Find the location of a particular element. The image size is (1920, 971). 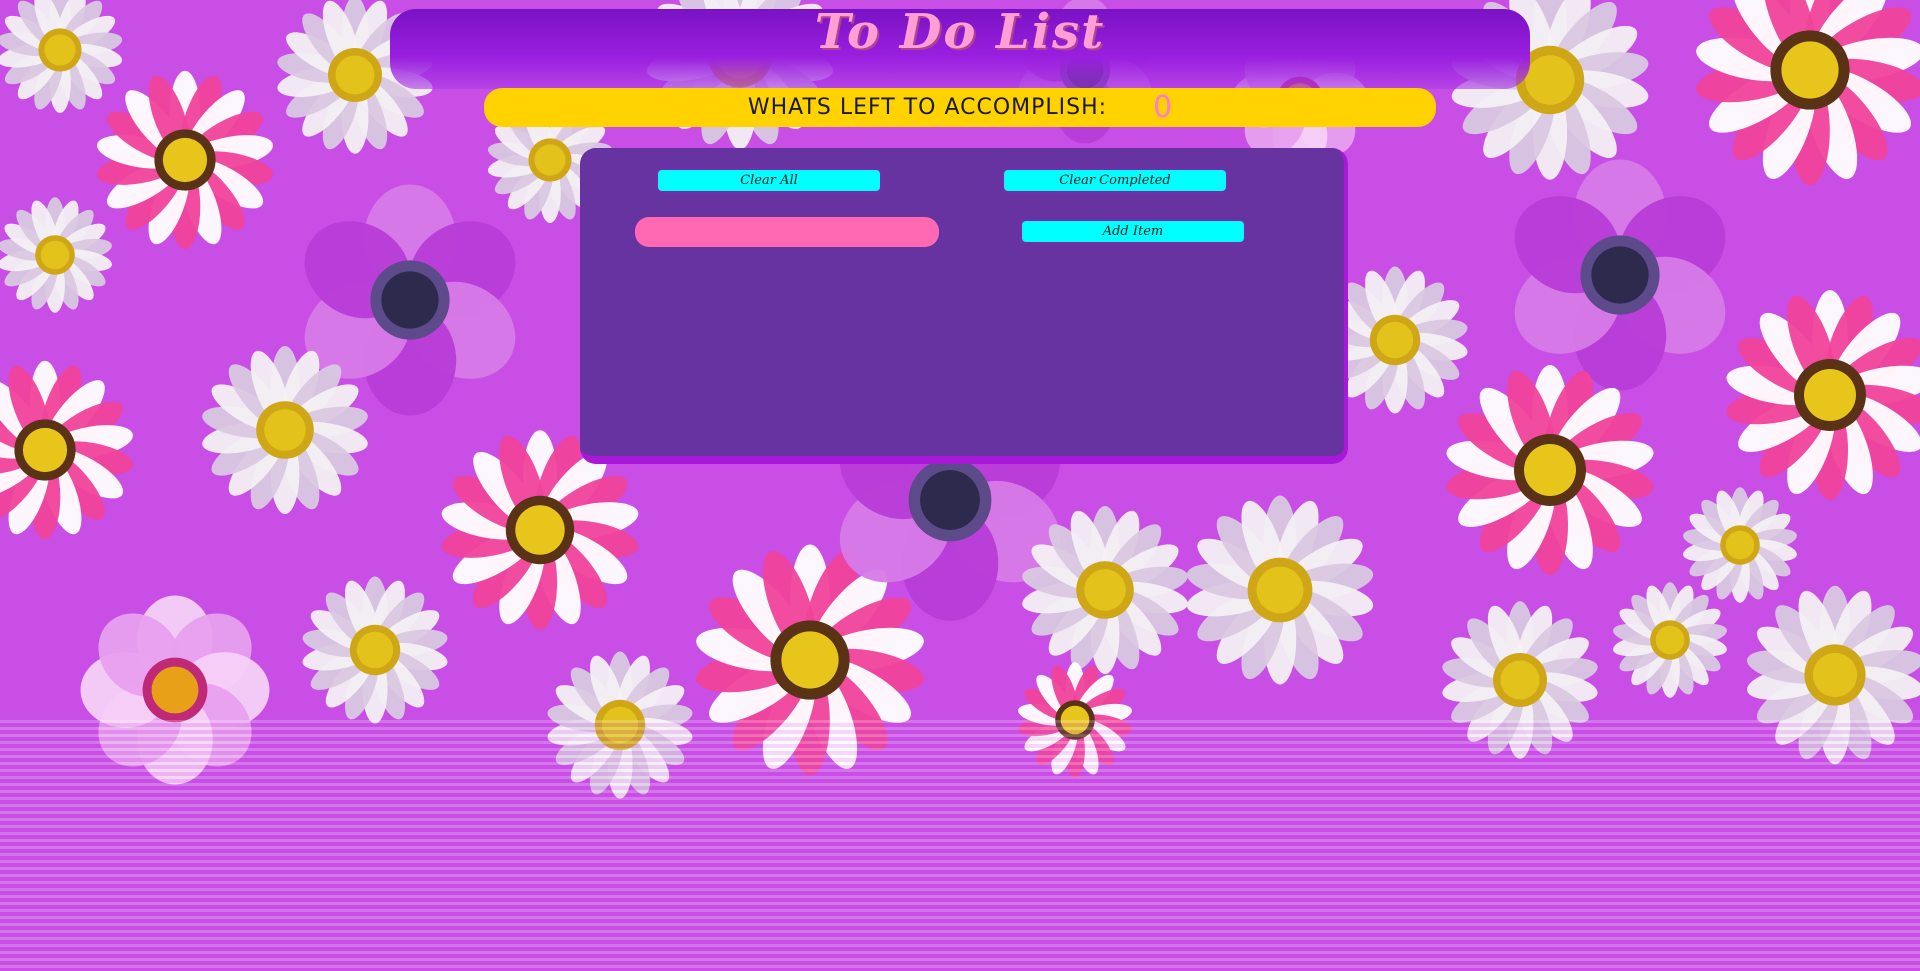

clear-completed-button: Clear Completed is located at coordinates (1115, 180).